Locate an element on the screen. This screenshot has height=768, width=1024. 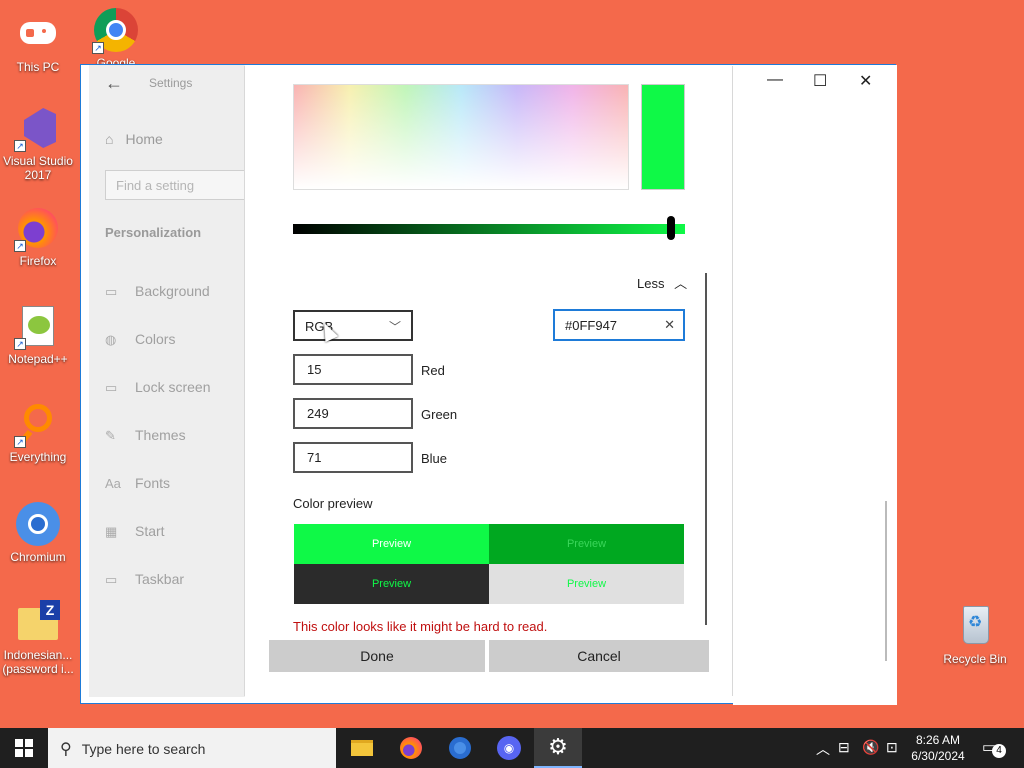
clock-date: 6/30/2024 is located at coordinates (938, 756).